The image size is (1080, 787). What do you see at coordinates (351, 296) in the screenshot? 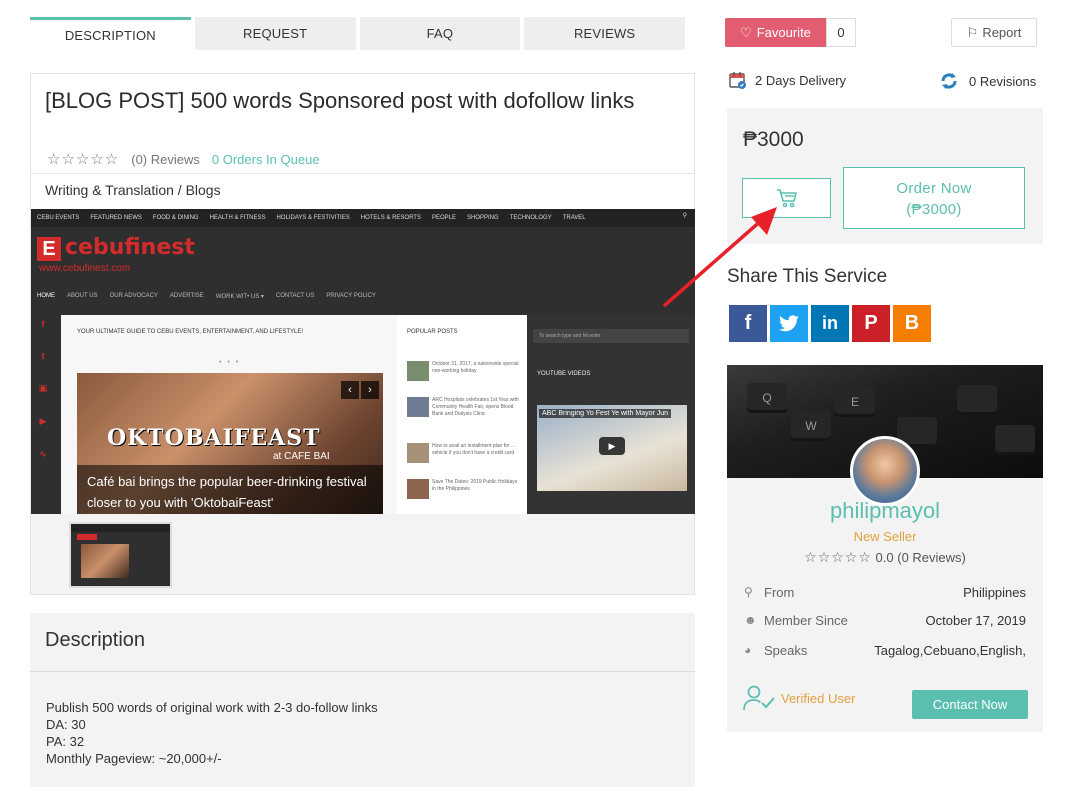
I see `preview-subnav-item: PRIVACY POLICY` at bounding box center [351, 296].